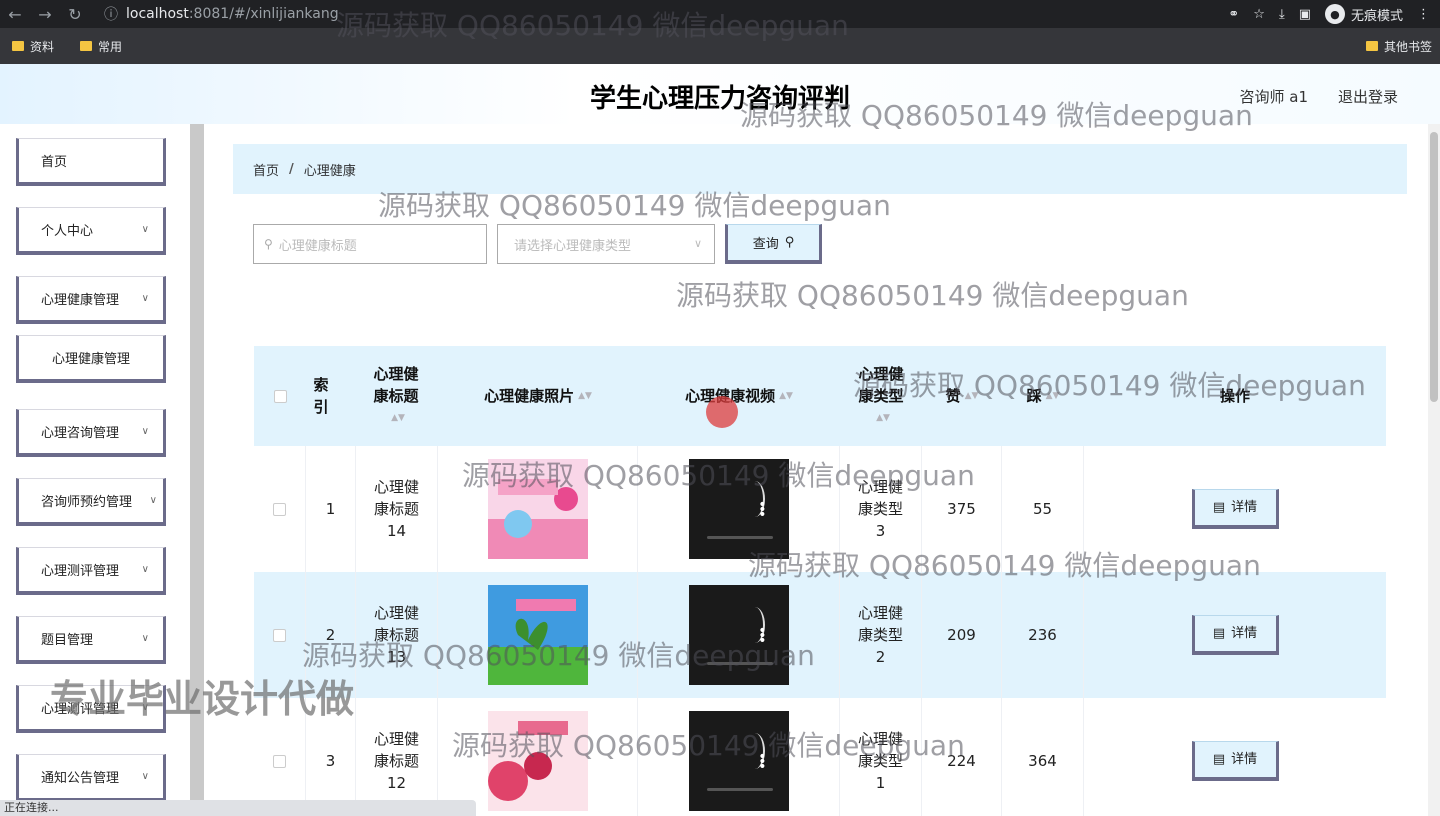  Describe the element at coordinates (1233, 14) in the screenshot. I see `key-icon: ⚭` at that location.